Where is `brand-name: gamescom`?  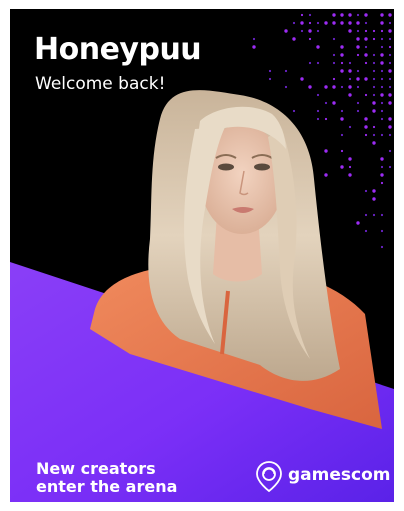 brand-name: gamescom is located at coordinates (339, 474).